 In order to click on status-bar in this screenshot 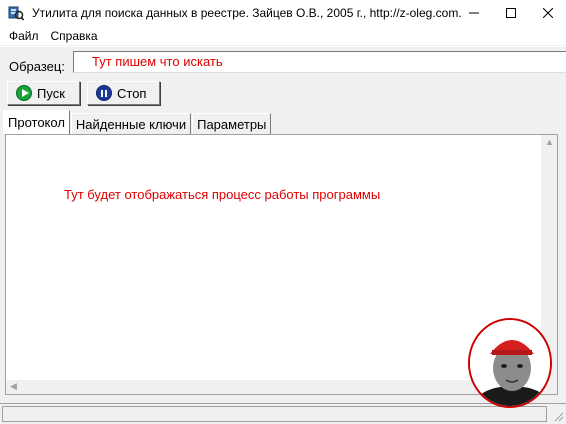, I will do `click(283, 413)`.